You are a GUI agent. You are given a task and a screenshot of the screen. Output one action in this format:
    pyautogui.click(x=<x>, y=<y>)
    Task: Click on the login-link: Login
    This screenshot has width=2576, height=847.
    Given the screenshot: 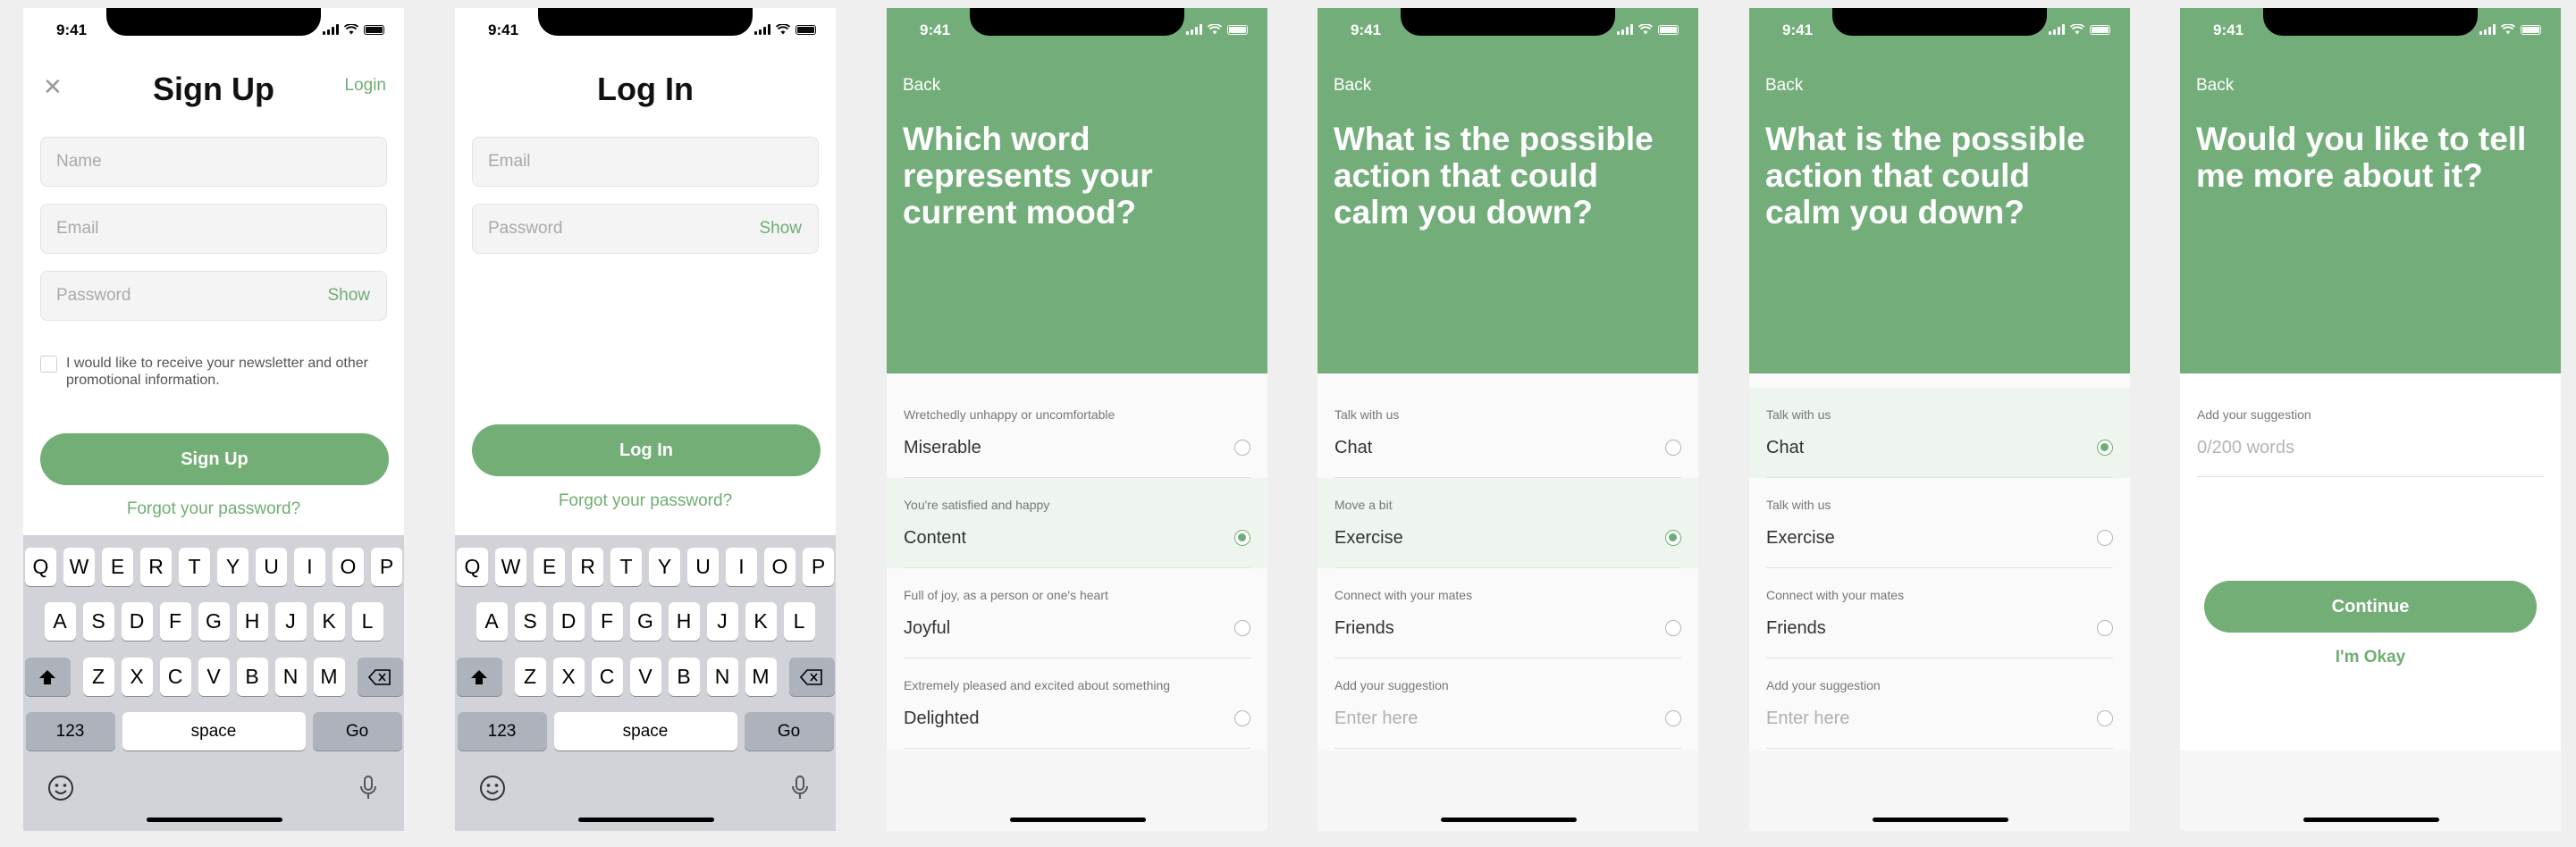 What is the action you would take?
    pyautogui.click(x=366, y=86)
    